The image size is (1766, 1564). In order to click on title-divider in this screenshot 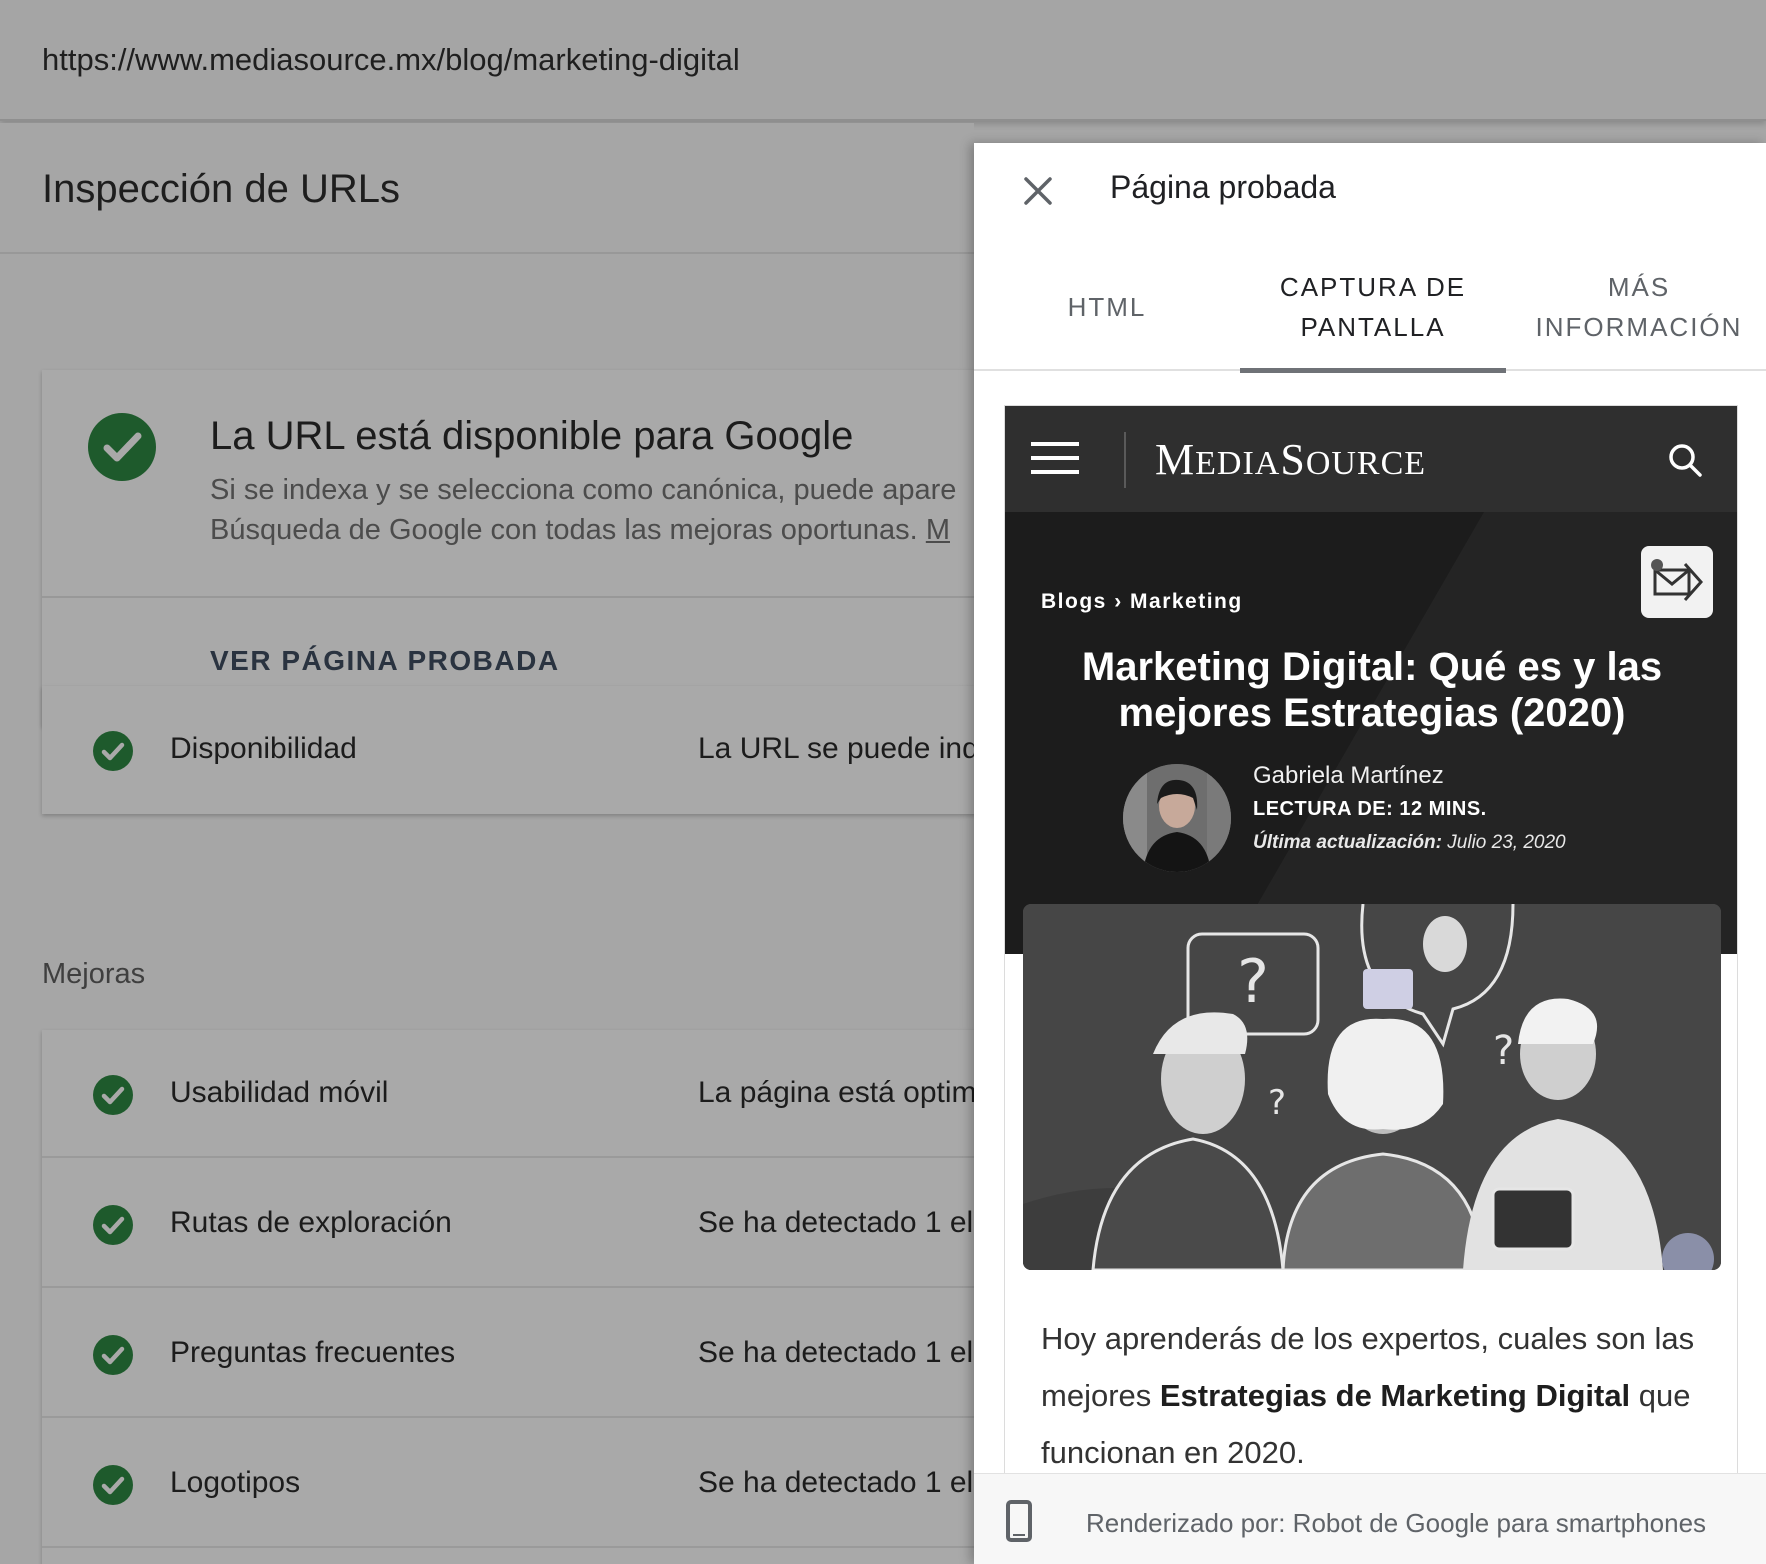, I will do `click(487, 253)`.